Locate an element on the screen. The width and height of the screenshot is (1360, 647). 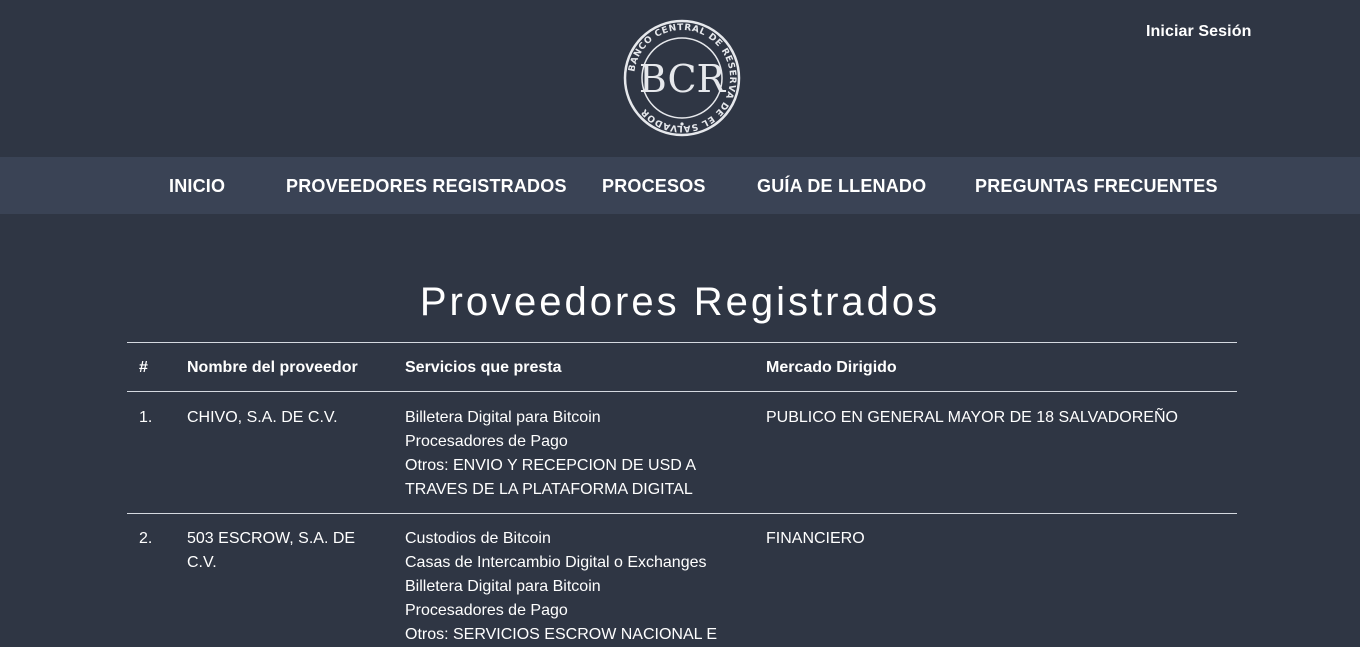
table-header-name: Nombre del proveedor is located at coordinates (272, 367).